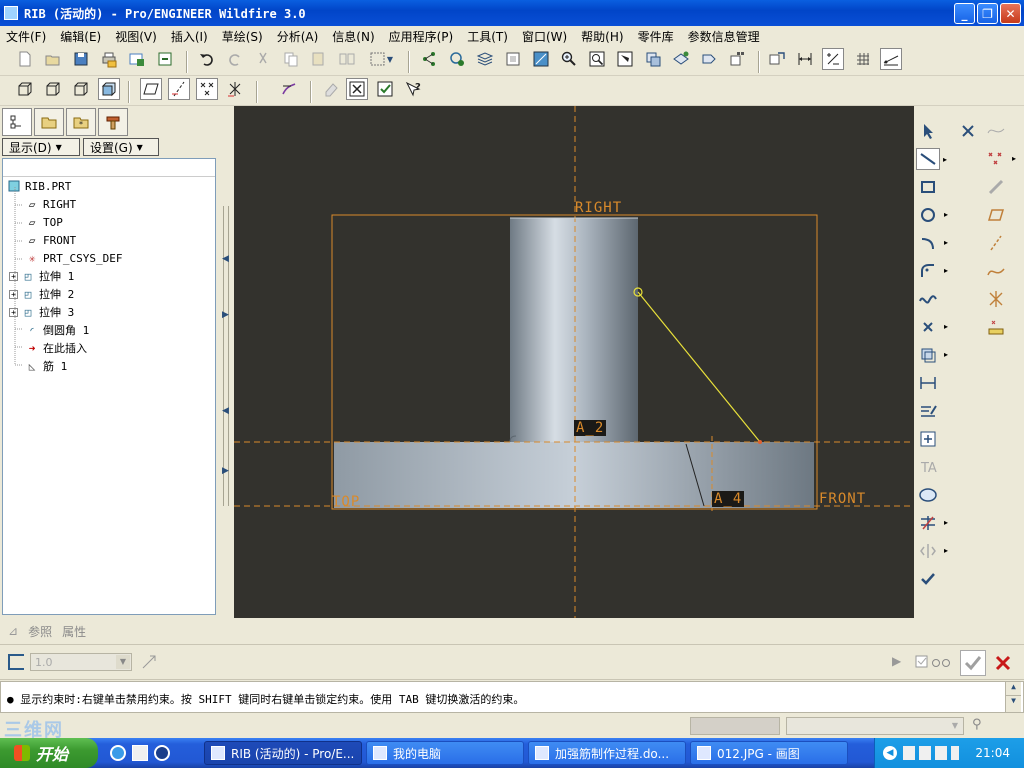 The width and height of the screenshot is (1024, 768). I want to click on axis-tool-icon, so click(996, 243).